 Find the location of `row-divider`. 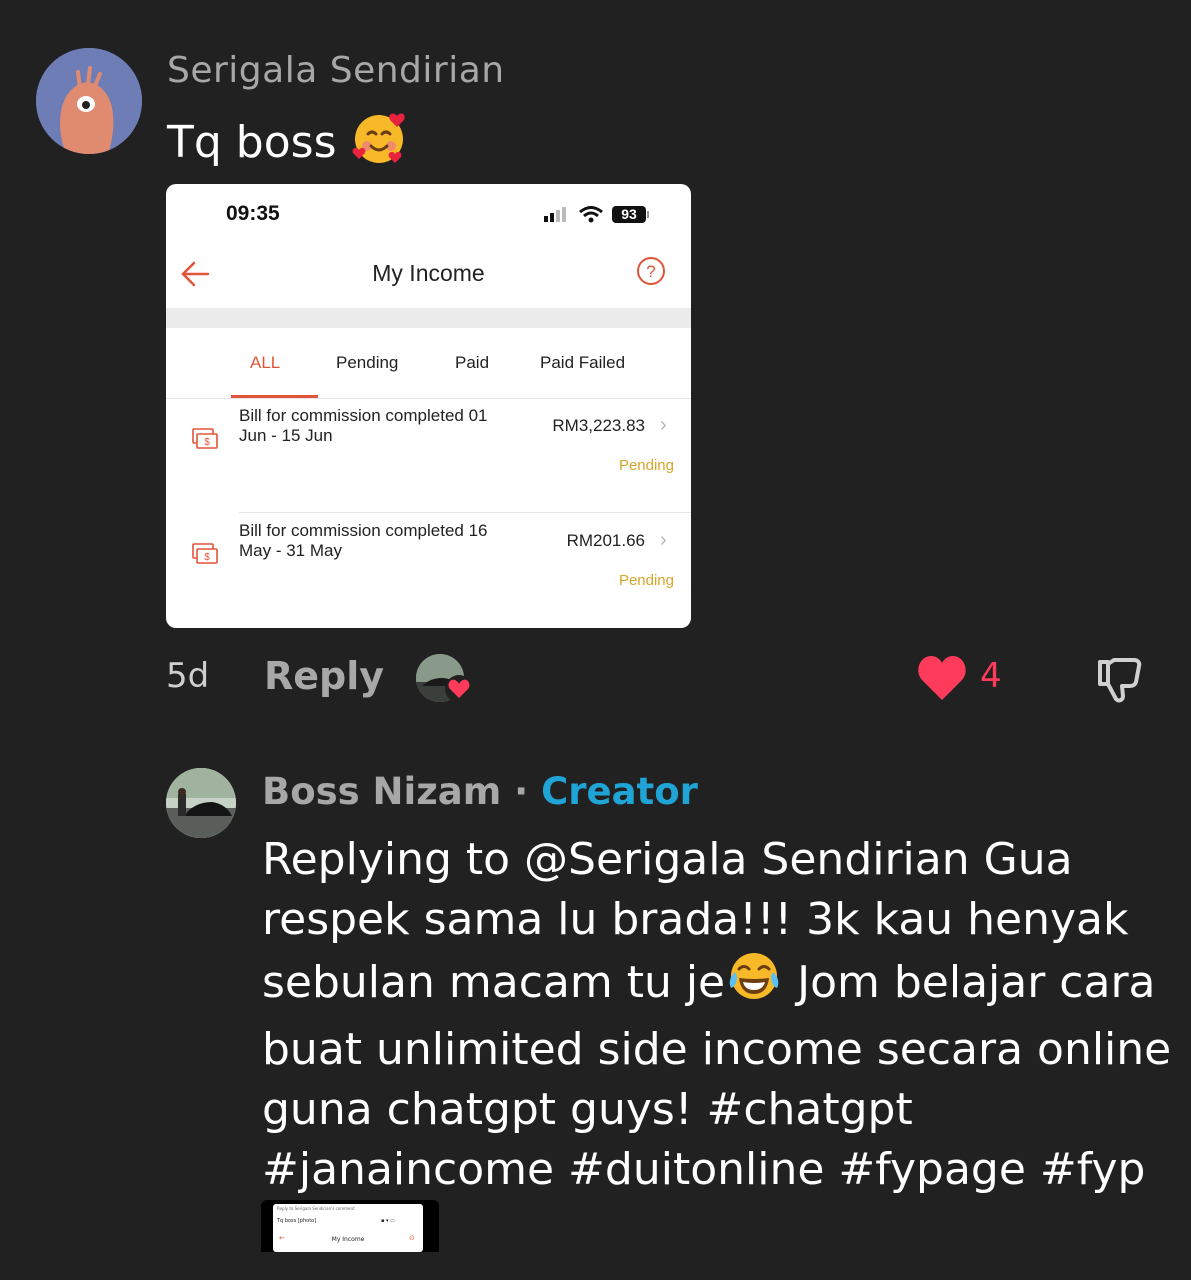

row-divider is located at coordinates (465, 512).